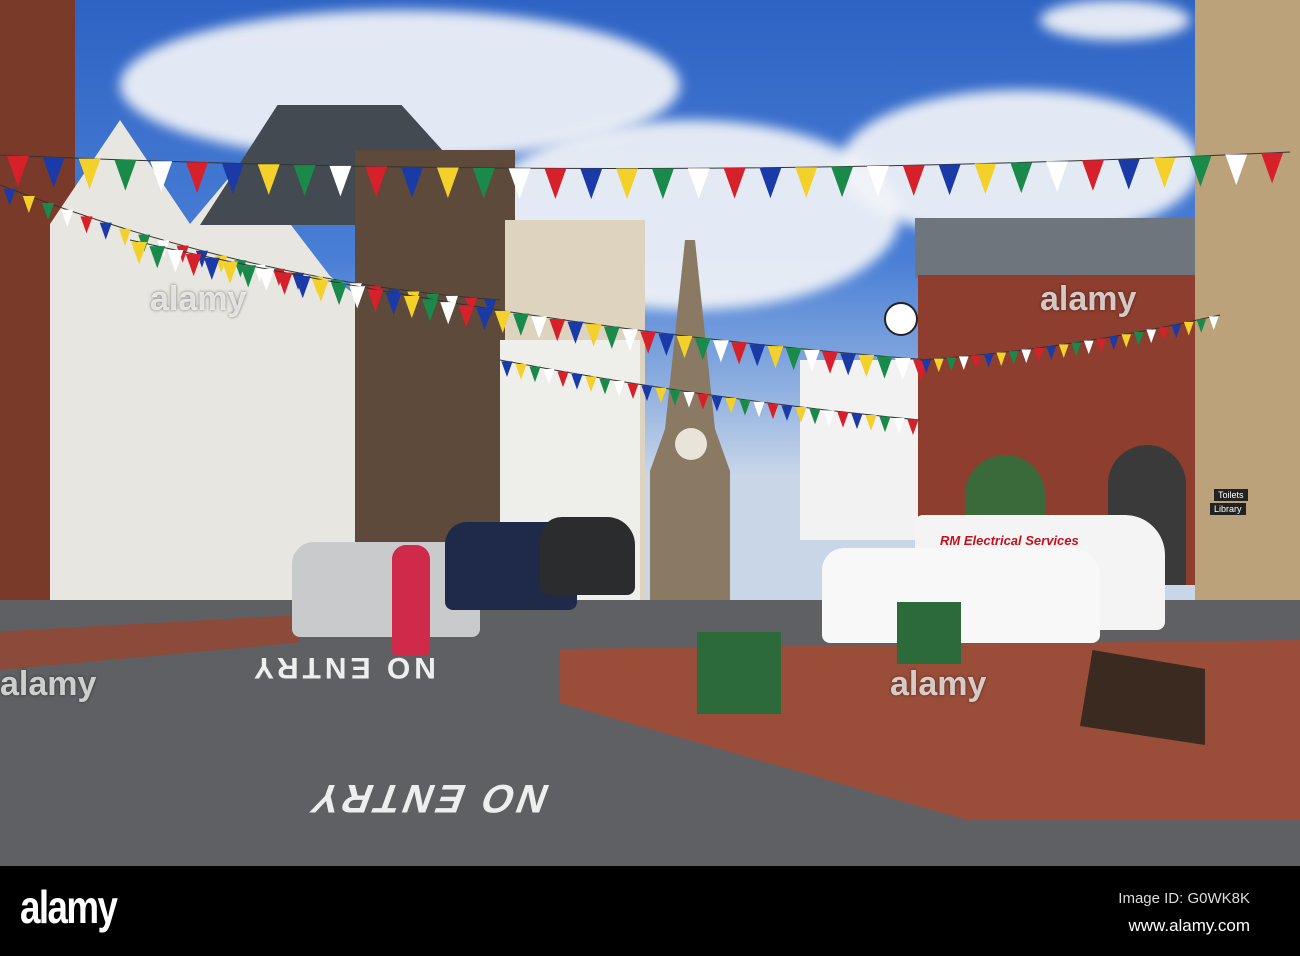  What do you see at coordinates (1184, 898) in the screenshot?
I see `image-id: Image ID: G0WK8K` at bounding box center [1184, 898].